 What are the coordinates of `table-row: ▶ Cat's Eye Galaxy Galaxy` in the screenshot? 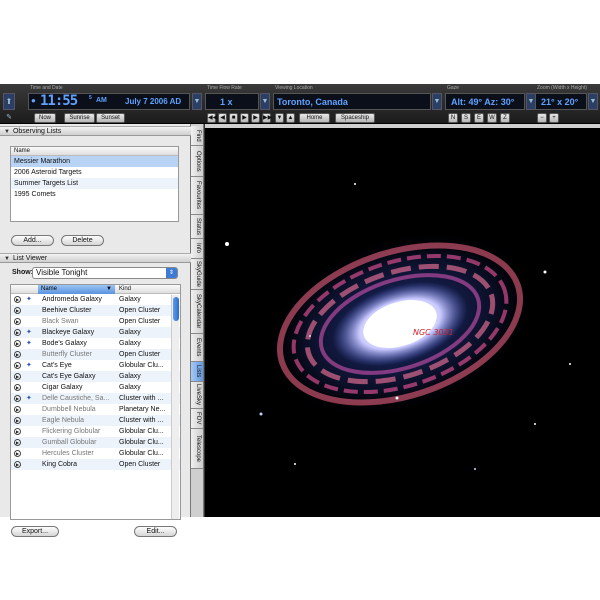 It's located at (95, 376).